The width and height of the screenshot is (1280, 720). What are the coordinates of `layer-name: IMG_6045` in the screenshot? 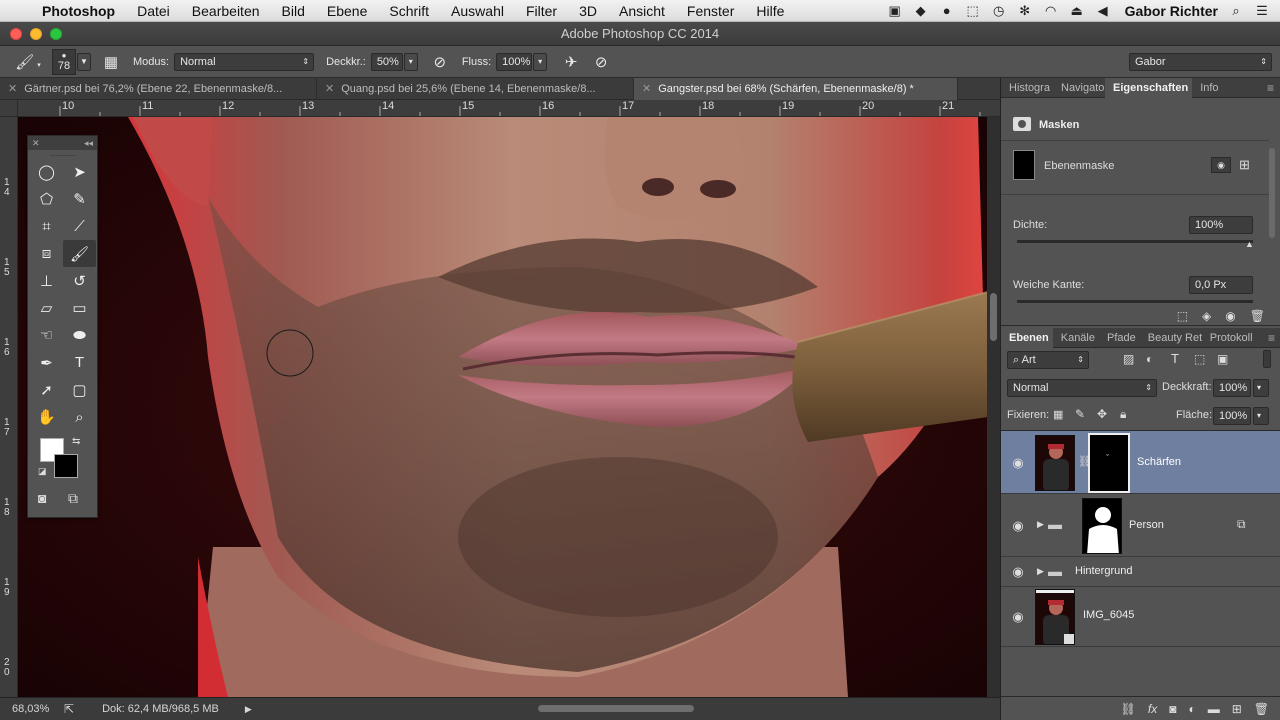 It's located at (1108, 615).